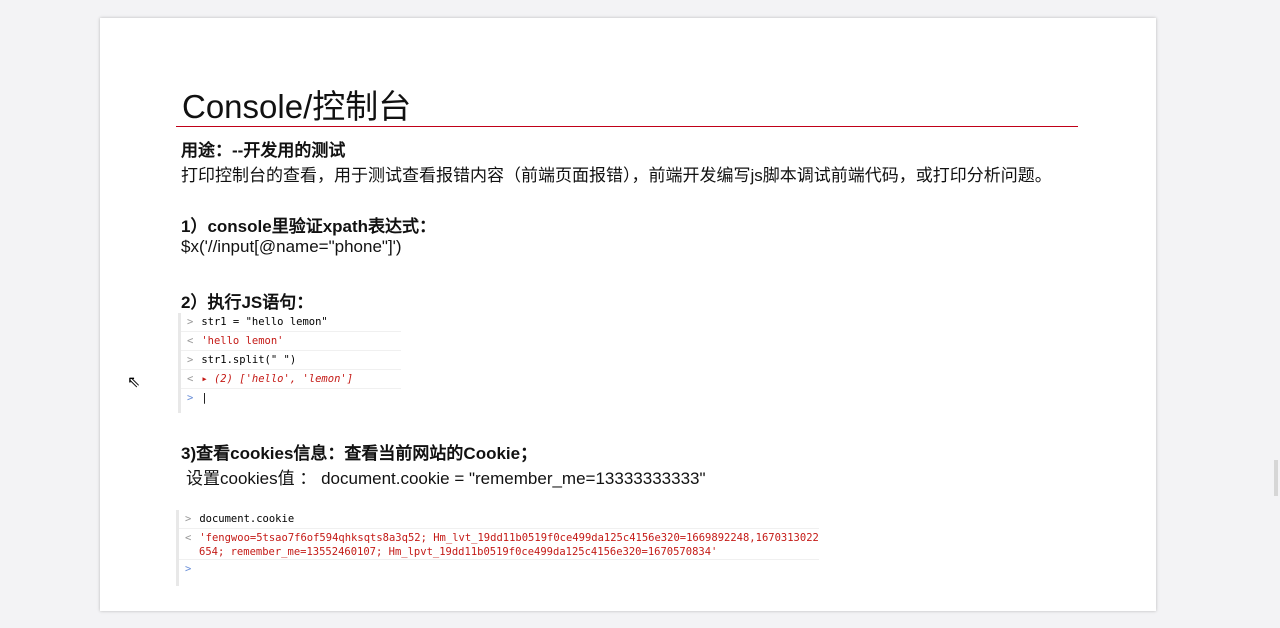  Describe the element at coordinates (291, 360) in the screenshot. I see `console-row: > str1.split(" ")` at that location.